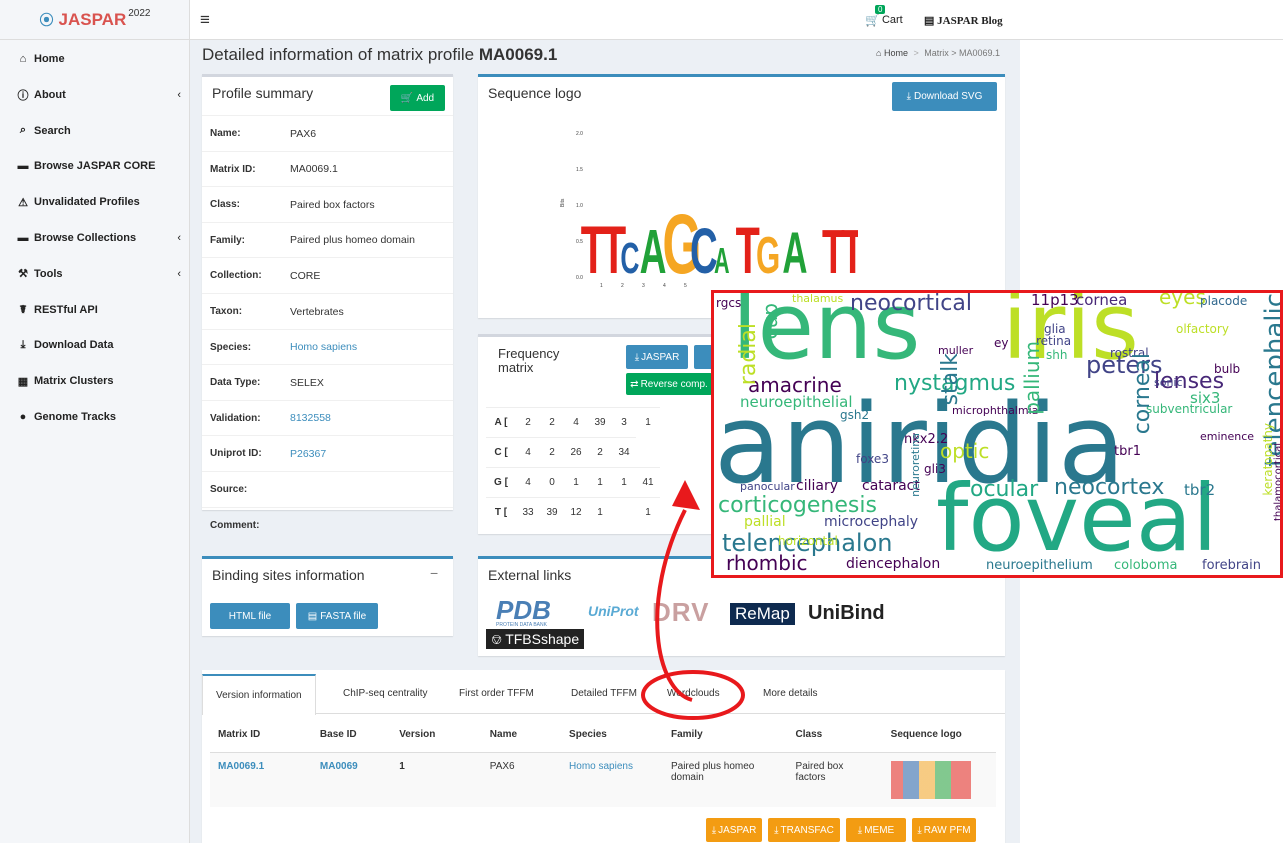 Image resolution: width=1283 pixels, height=843 pixels. Describe the element at coordinates (259, 694) in the screenshot. I see `tab-version-information: Version information` at that location.